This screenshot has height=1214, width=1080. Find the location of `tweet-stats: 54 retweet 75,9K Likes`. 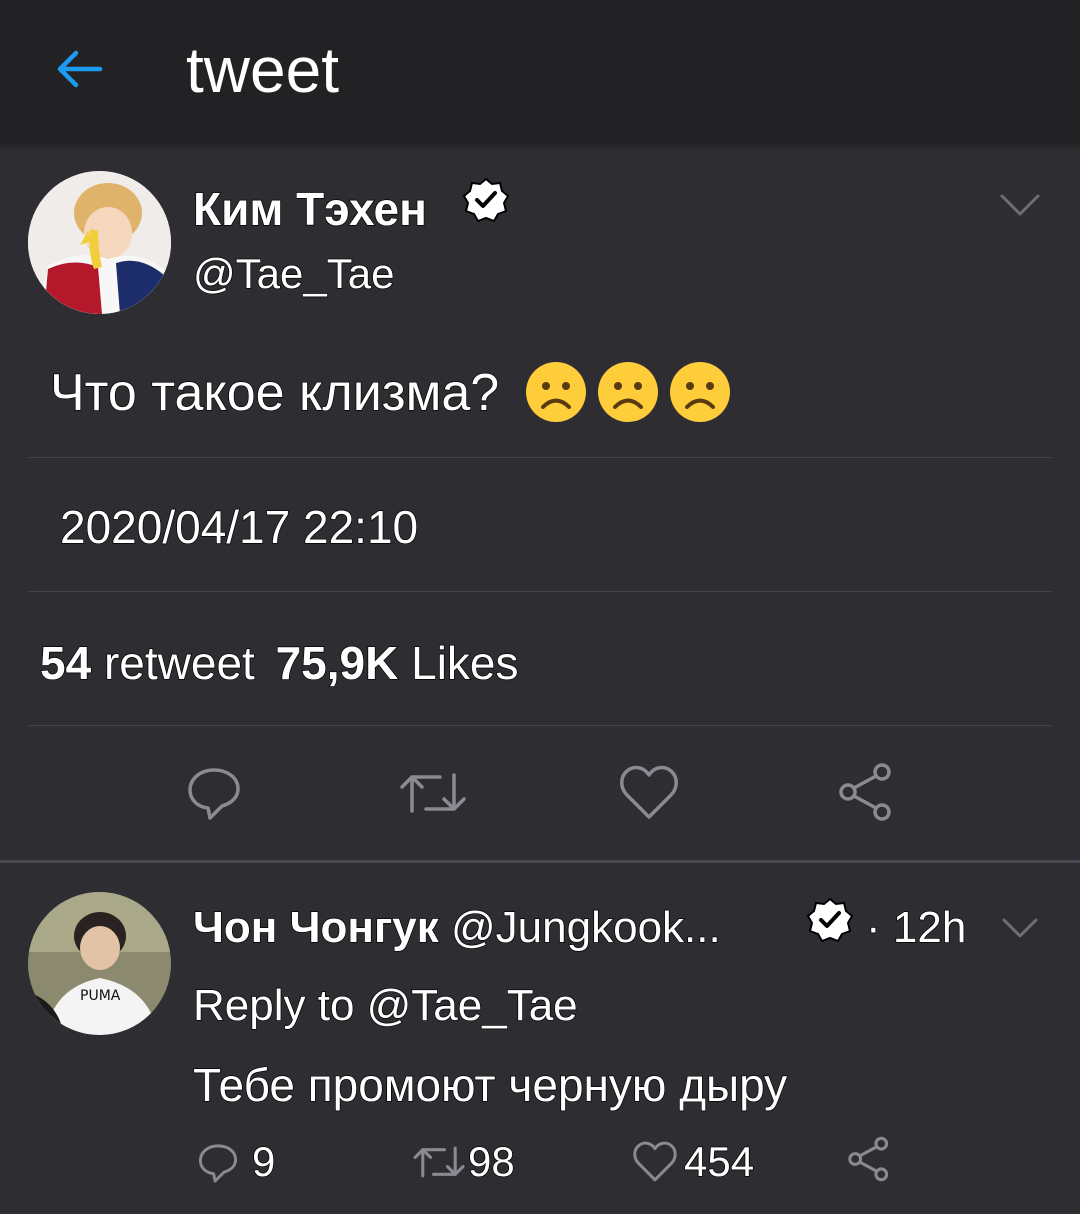

tweet-stats: 54 retweet 75,9K Likes is located at coordinates (279, 663).